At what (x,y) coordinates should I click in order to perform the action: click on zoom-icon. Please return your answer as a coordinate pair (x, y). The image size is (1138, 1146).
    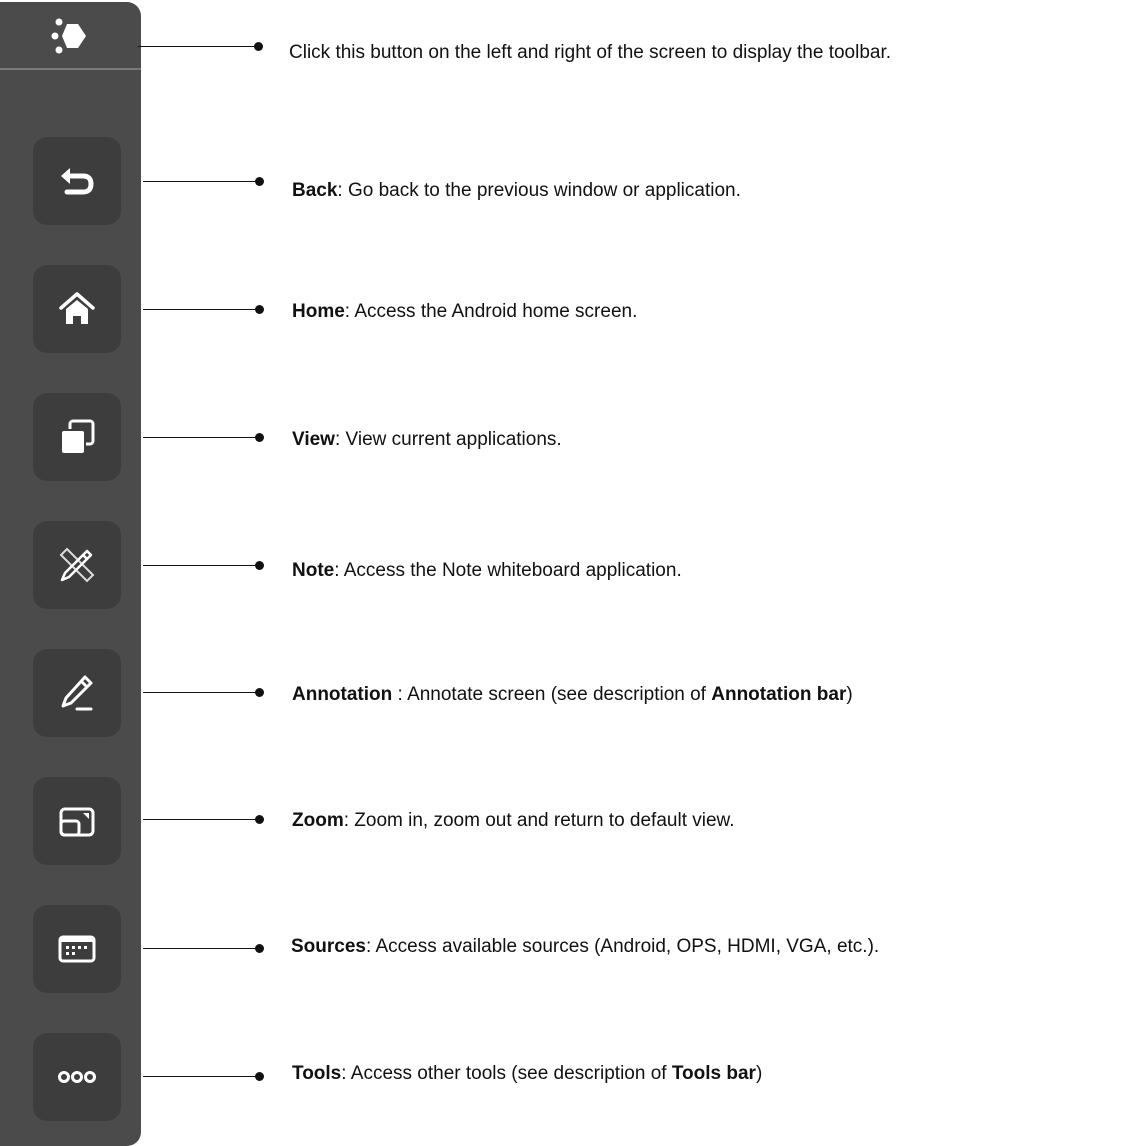
    Looking at the image, I should click on (77, 822).